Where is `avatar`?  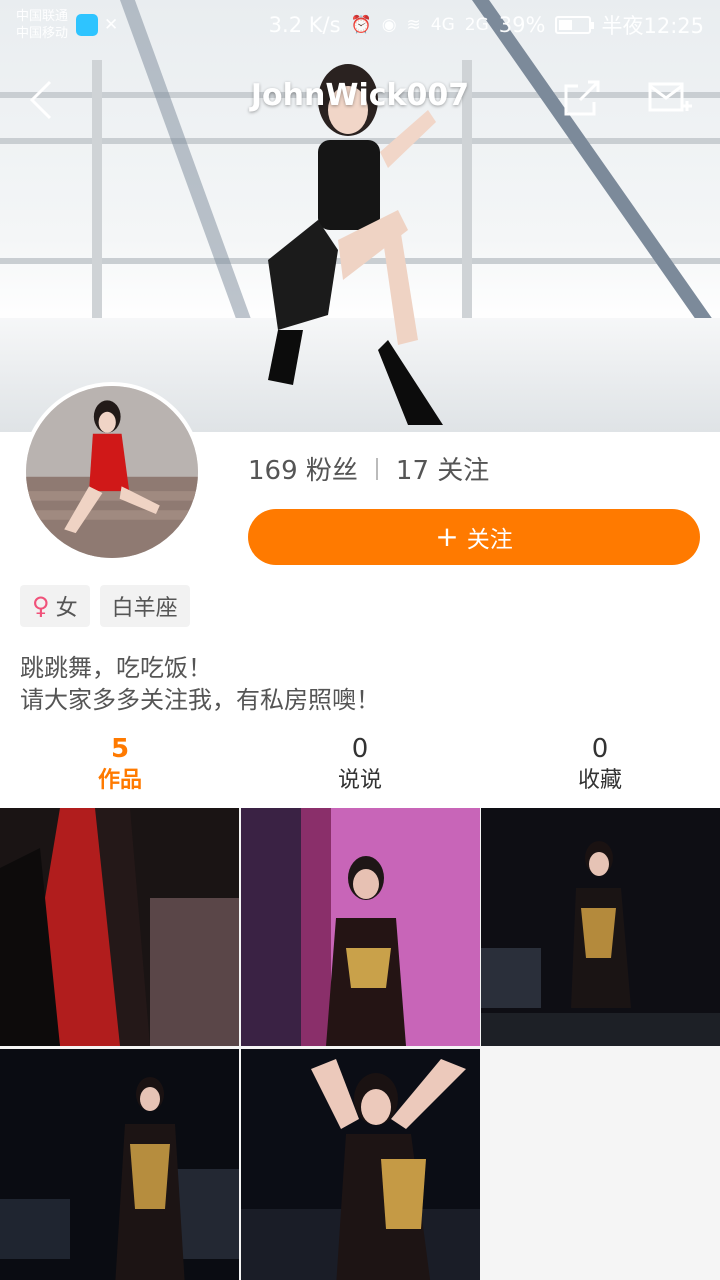 avatar is located at coordinates (112, 472).